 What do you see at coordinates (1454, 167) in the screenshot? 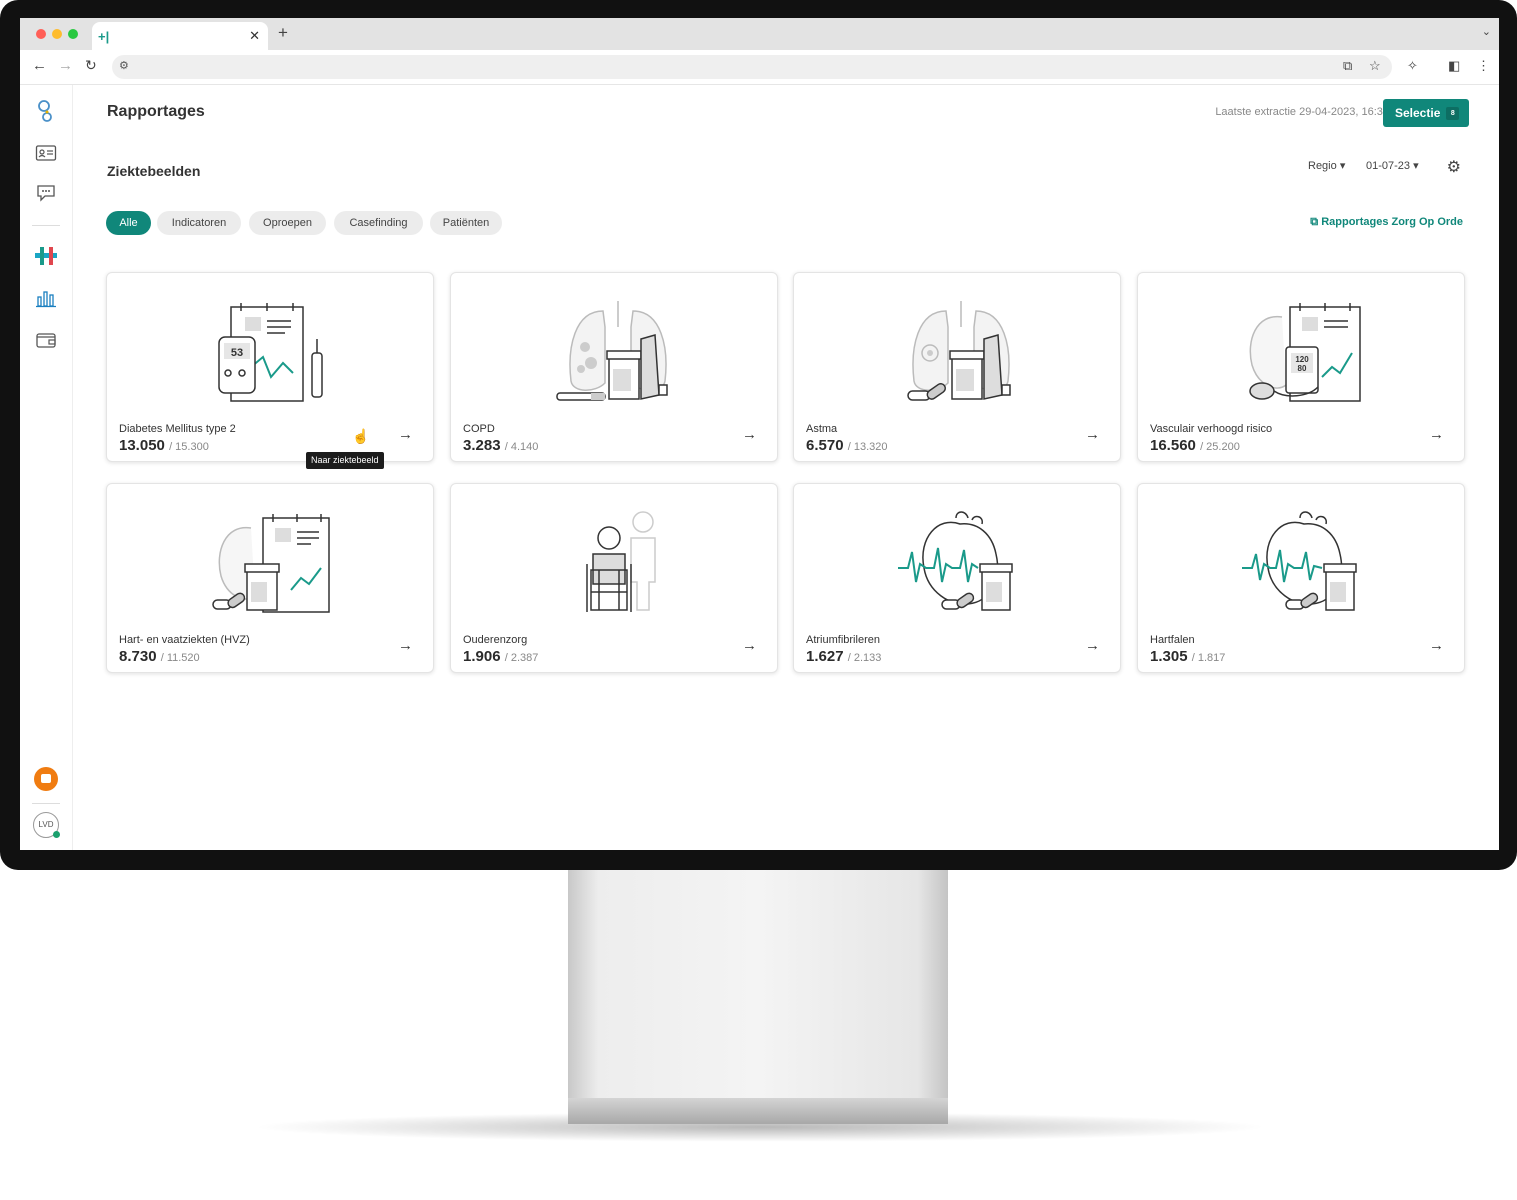
I see `settings-gear-icon: ⚙` at bounding box center [1454, 167].